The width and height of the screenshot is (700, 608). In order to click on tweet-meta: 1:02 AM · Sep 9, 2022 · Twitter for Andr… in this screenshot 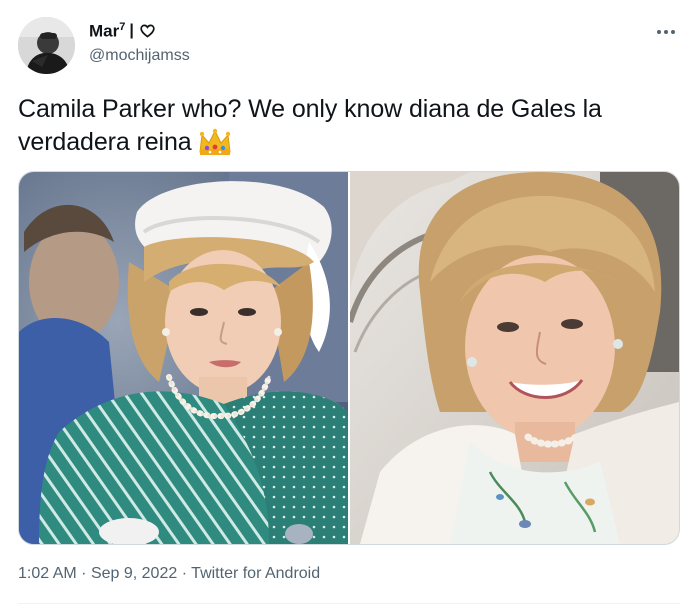, I will do `click(169, 574)`.